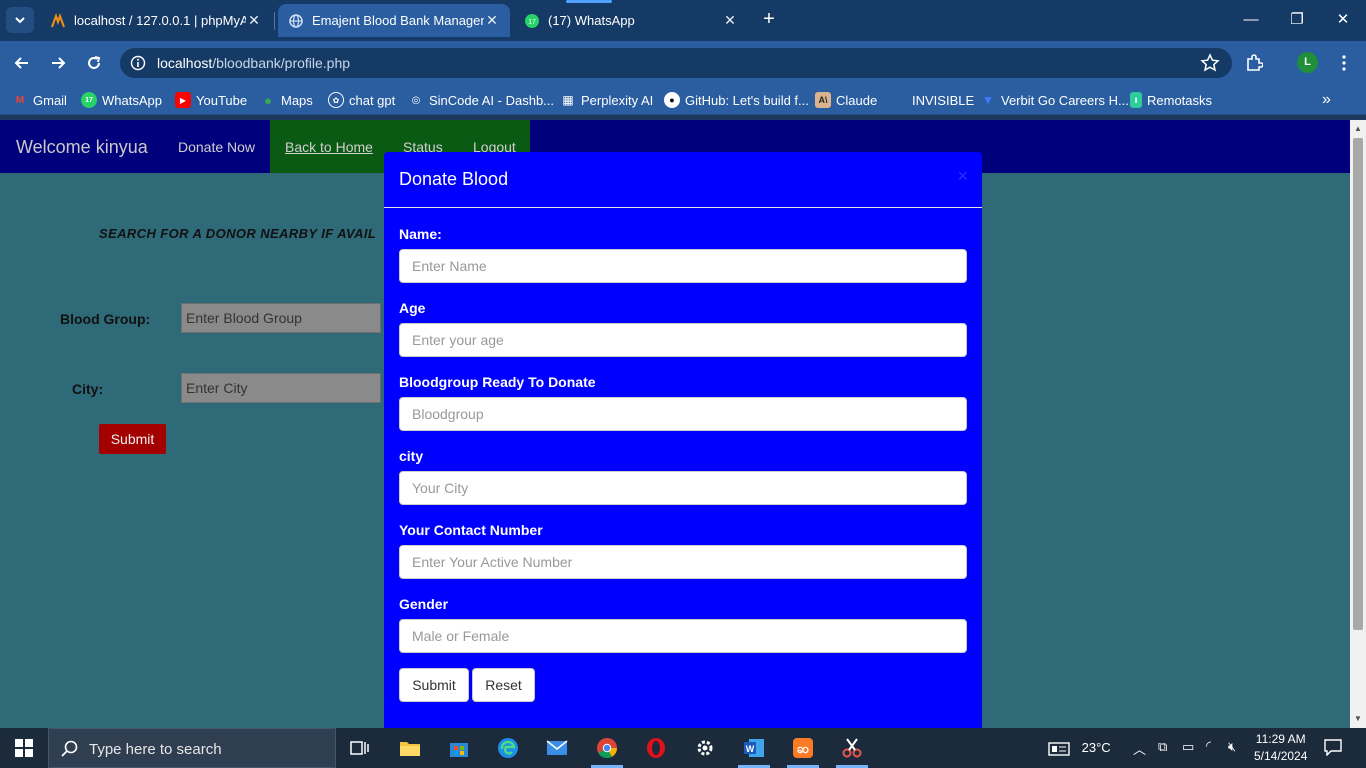  I want to click on wifi-icon: ◜, so click(1208, 746).